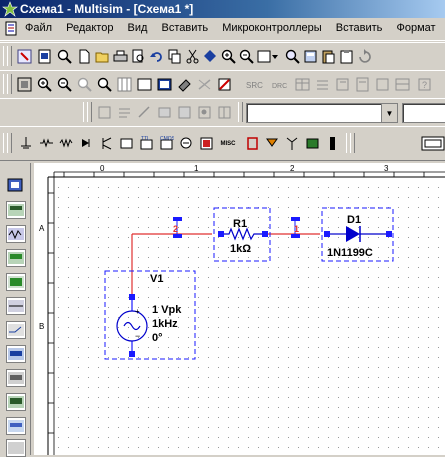  What do you see at coordinates (156, 279) in the screenshot?
I see `v1-refdes: V1` at bounding box center [156, 279].